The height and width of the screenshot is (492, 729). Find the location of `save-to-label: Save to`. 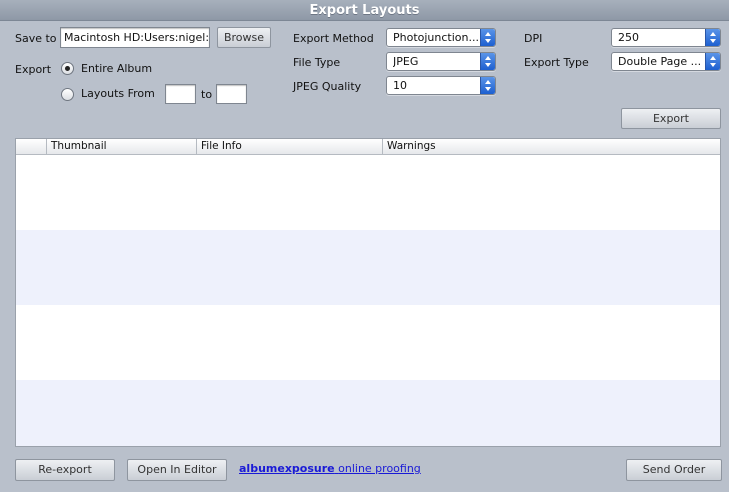

save-to-label: Save to is located at coordinates (36, 38).